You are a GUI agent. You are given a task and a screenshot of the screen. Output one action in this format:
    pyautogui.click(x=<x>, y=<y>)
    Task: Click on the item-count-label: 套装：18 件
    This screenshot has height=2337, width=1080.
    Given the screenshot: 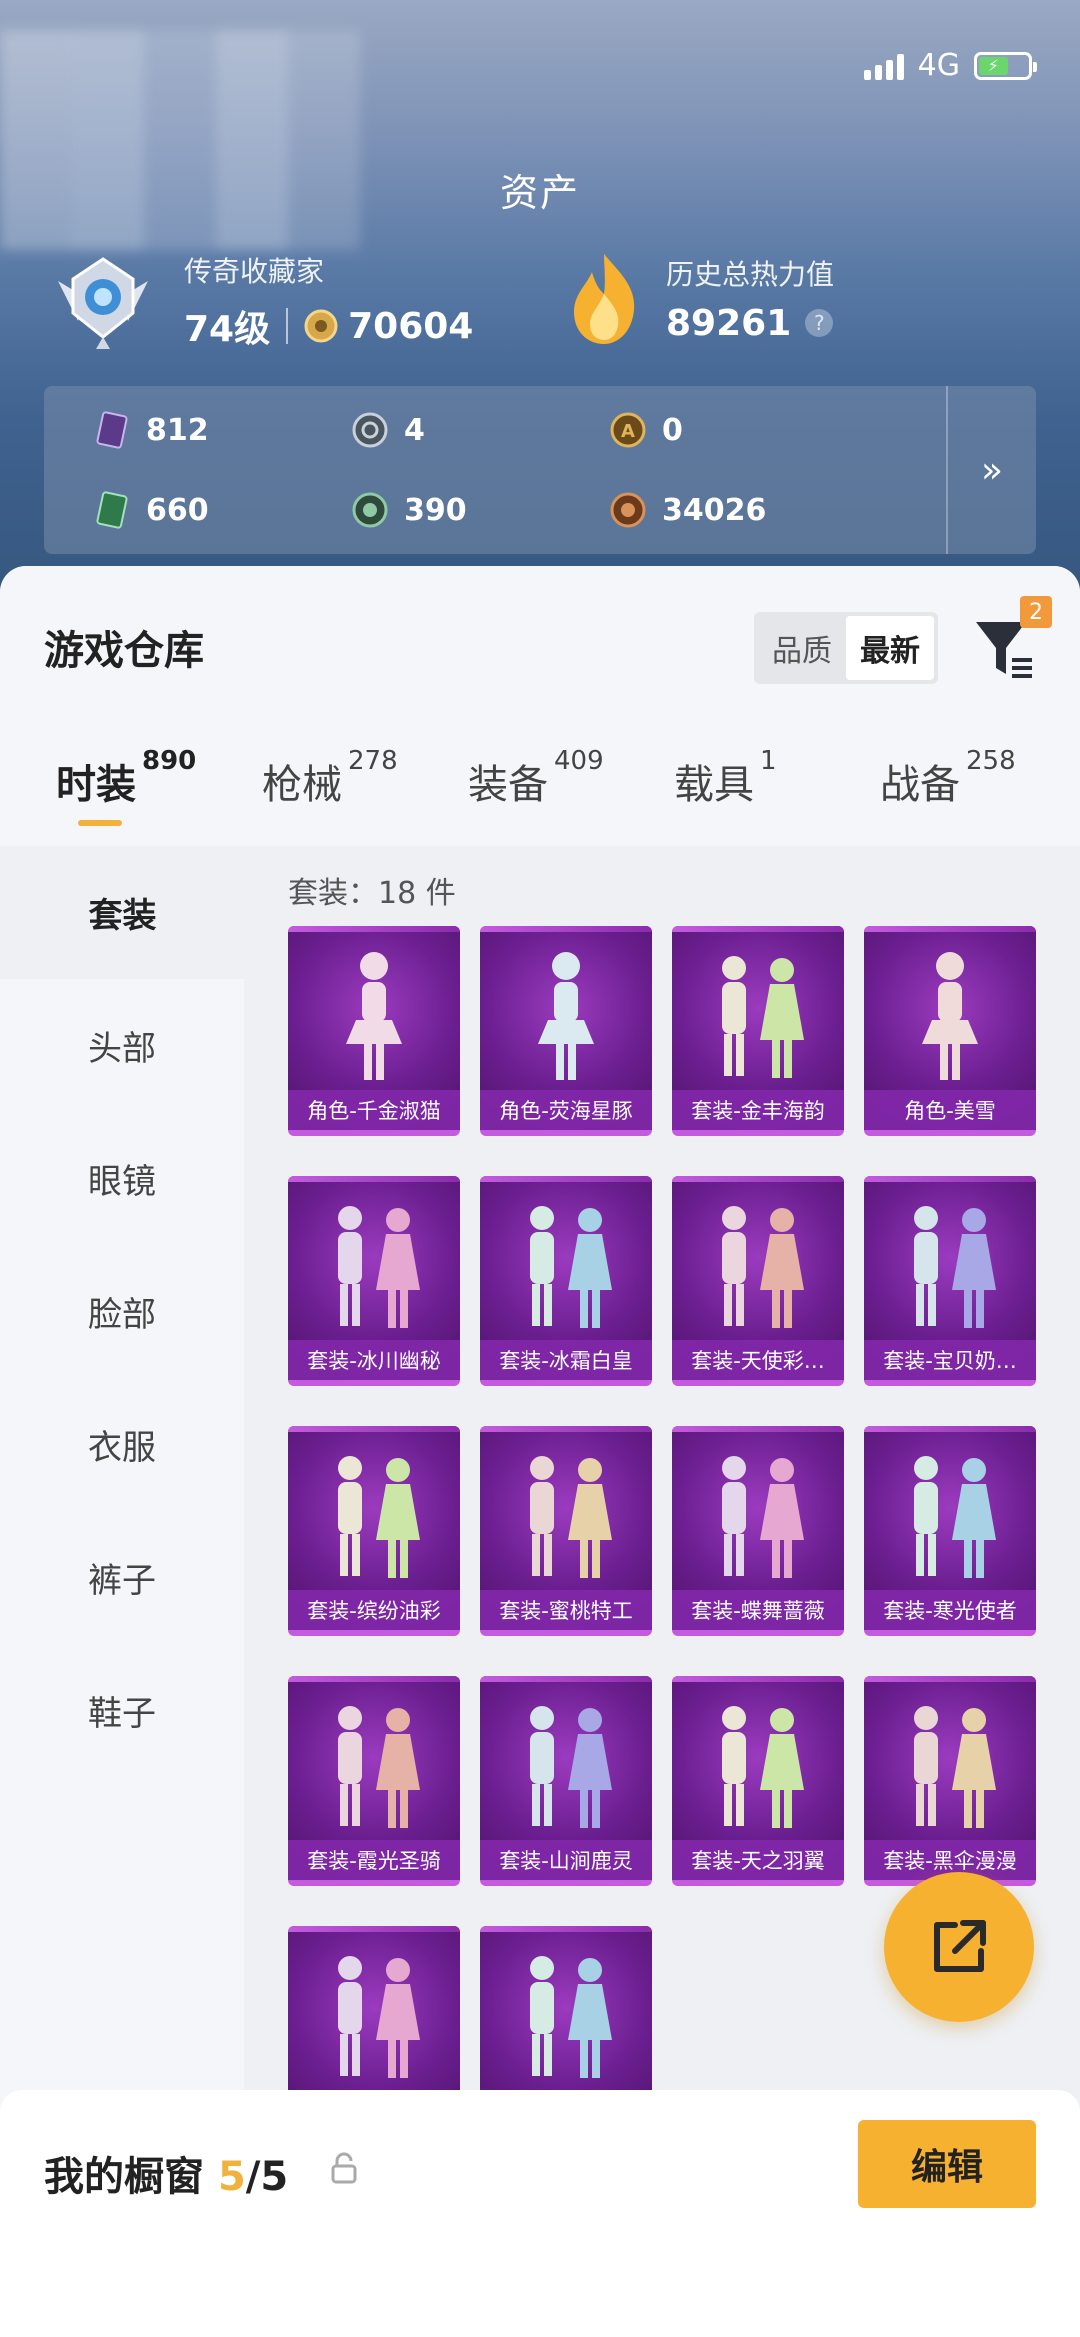 What is the action you would take?
    pyautogui.click(x=372, y=893)
    